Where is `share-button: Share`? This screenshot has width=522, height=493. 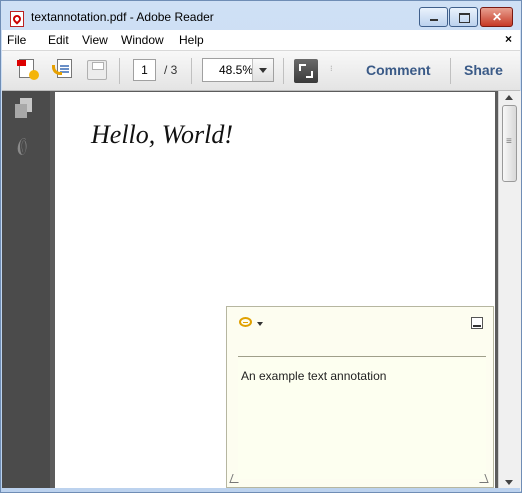
share-button: Share is located at coordinates (483, 70).